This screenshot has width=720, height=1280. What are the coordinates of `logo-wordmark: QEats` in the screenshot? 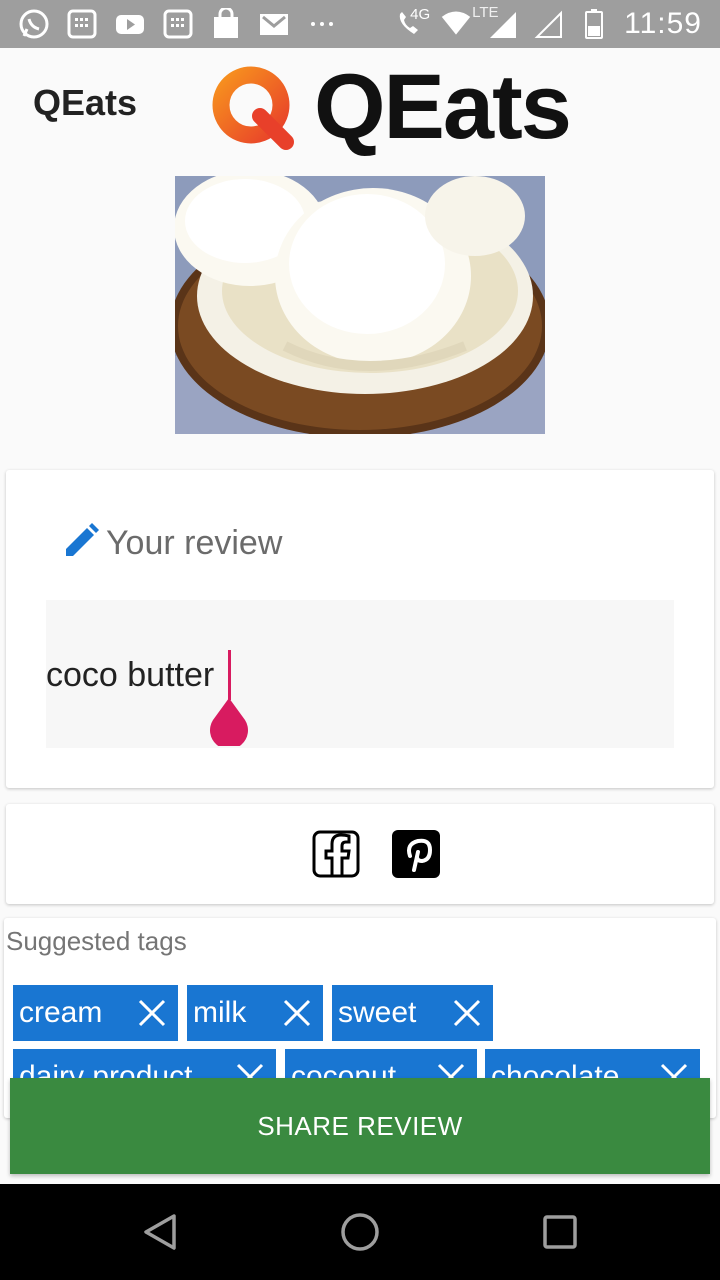 It's located at (443, 106).